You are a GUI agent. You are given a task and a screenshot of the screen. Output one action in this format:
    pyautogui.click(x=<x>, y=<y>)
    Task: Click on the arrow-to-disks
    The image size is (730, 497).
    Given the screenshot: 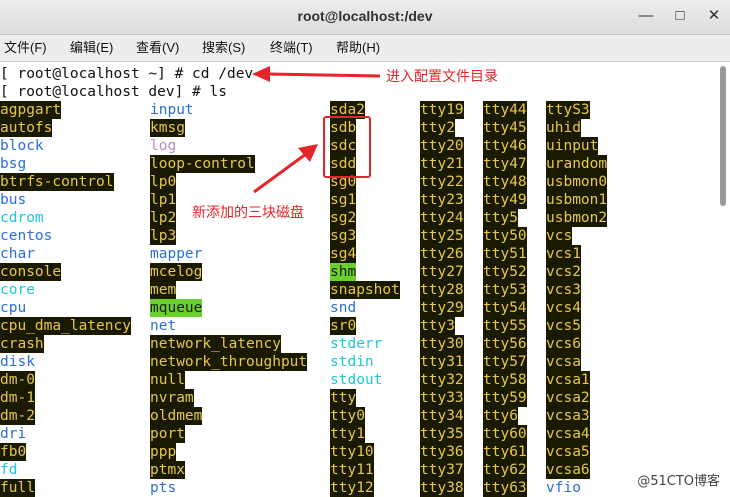 What is the action you would take?
    pyautogui.click(x=285, y=169)
    